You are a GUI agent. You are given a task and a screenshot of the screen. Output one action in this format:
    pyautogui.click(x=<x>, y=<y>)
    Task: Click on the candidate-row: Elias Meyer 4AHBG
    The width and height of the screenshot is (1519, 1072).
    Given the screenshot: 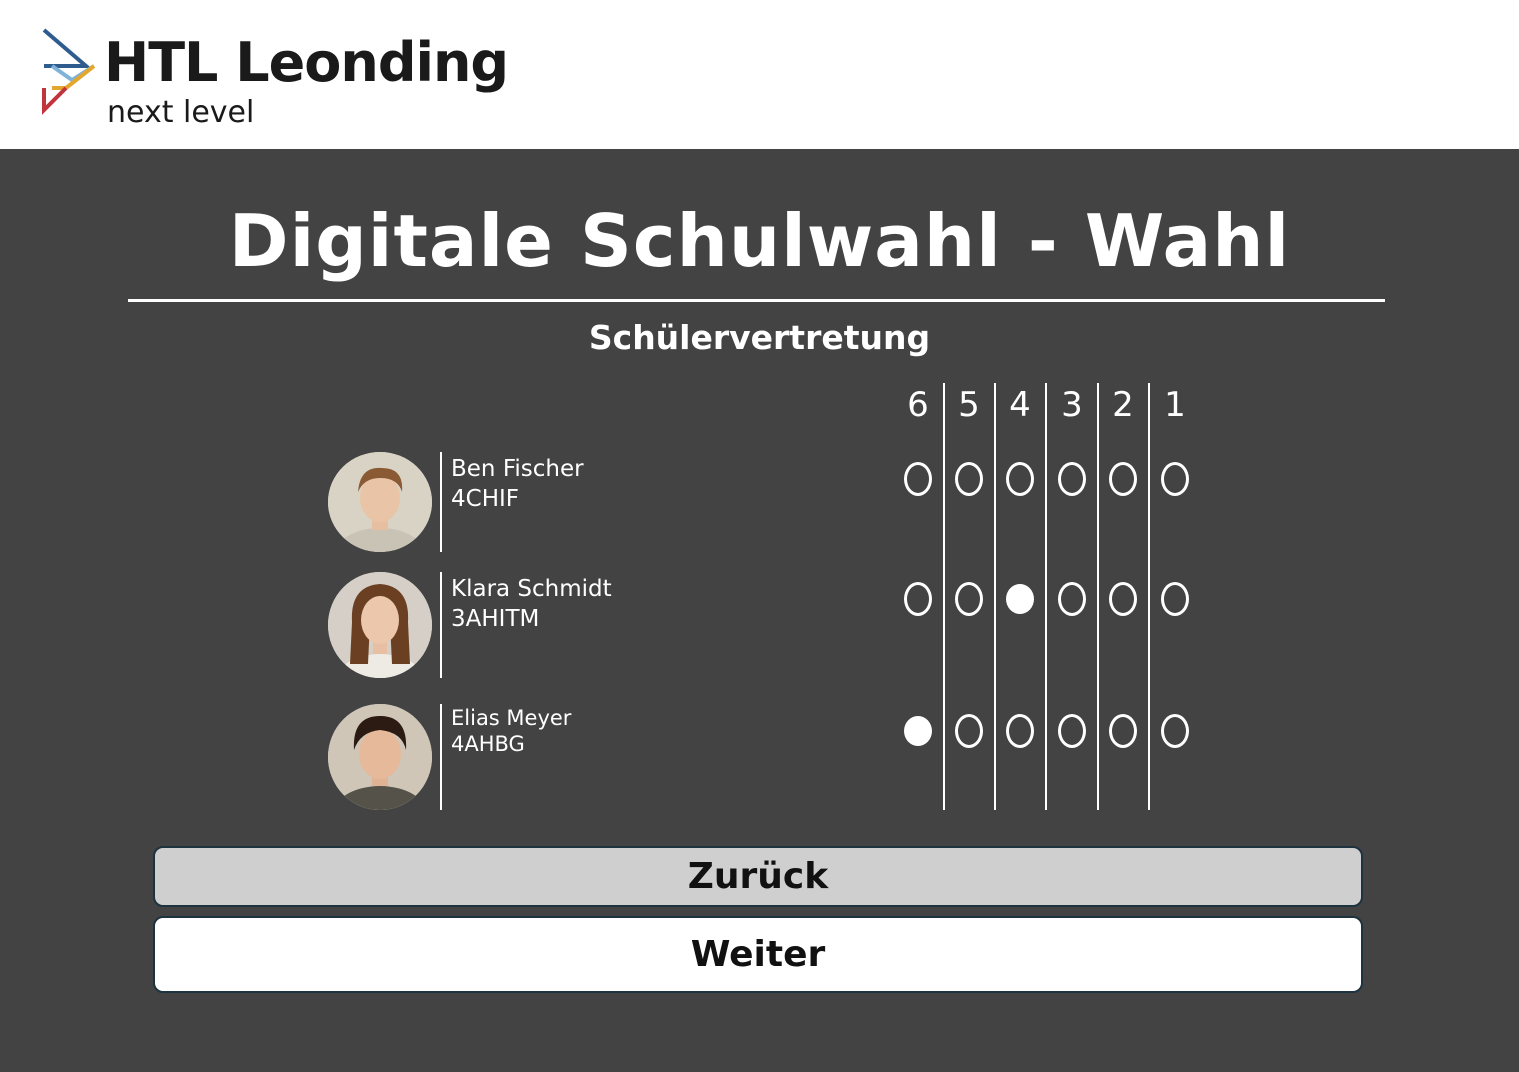 What is the action you would take?
    pyautogui.click(x=628, y=757)
    